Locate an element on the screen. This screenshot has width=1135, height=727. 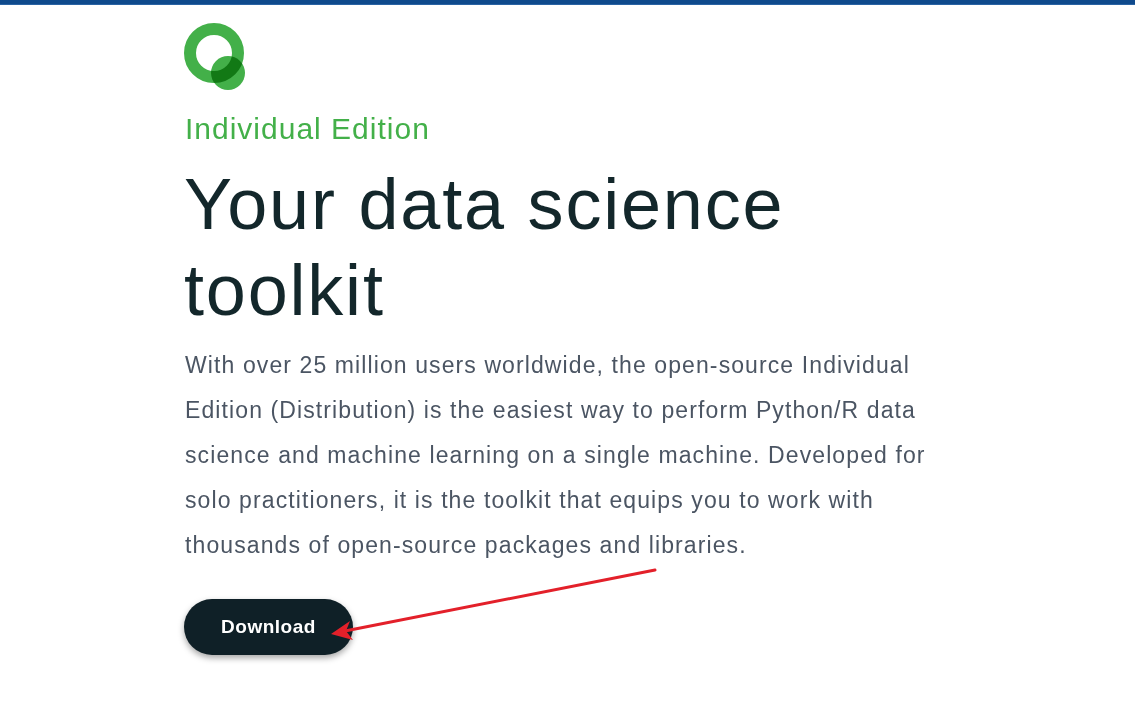
download-button: Download is located at coordinates (268, 627).